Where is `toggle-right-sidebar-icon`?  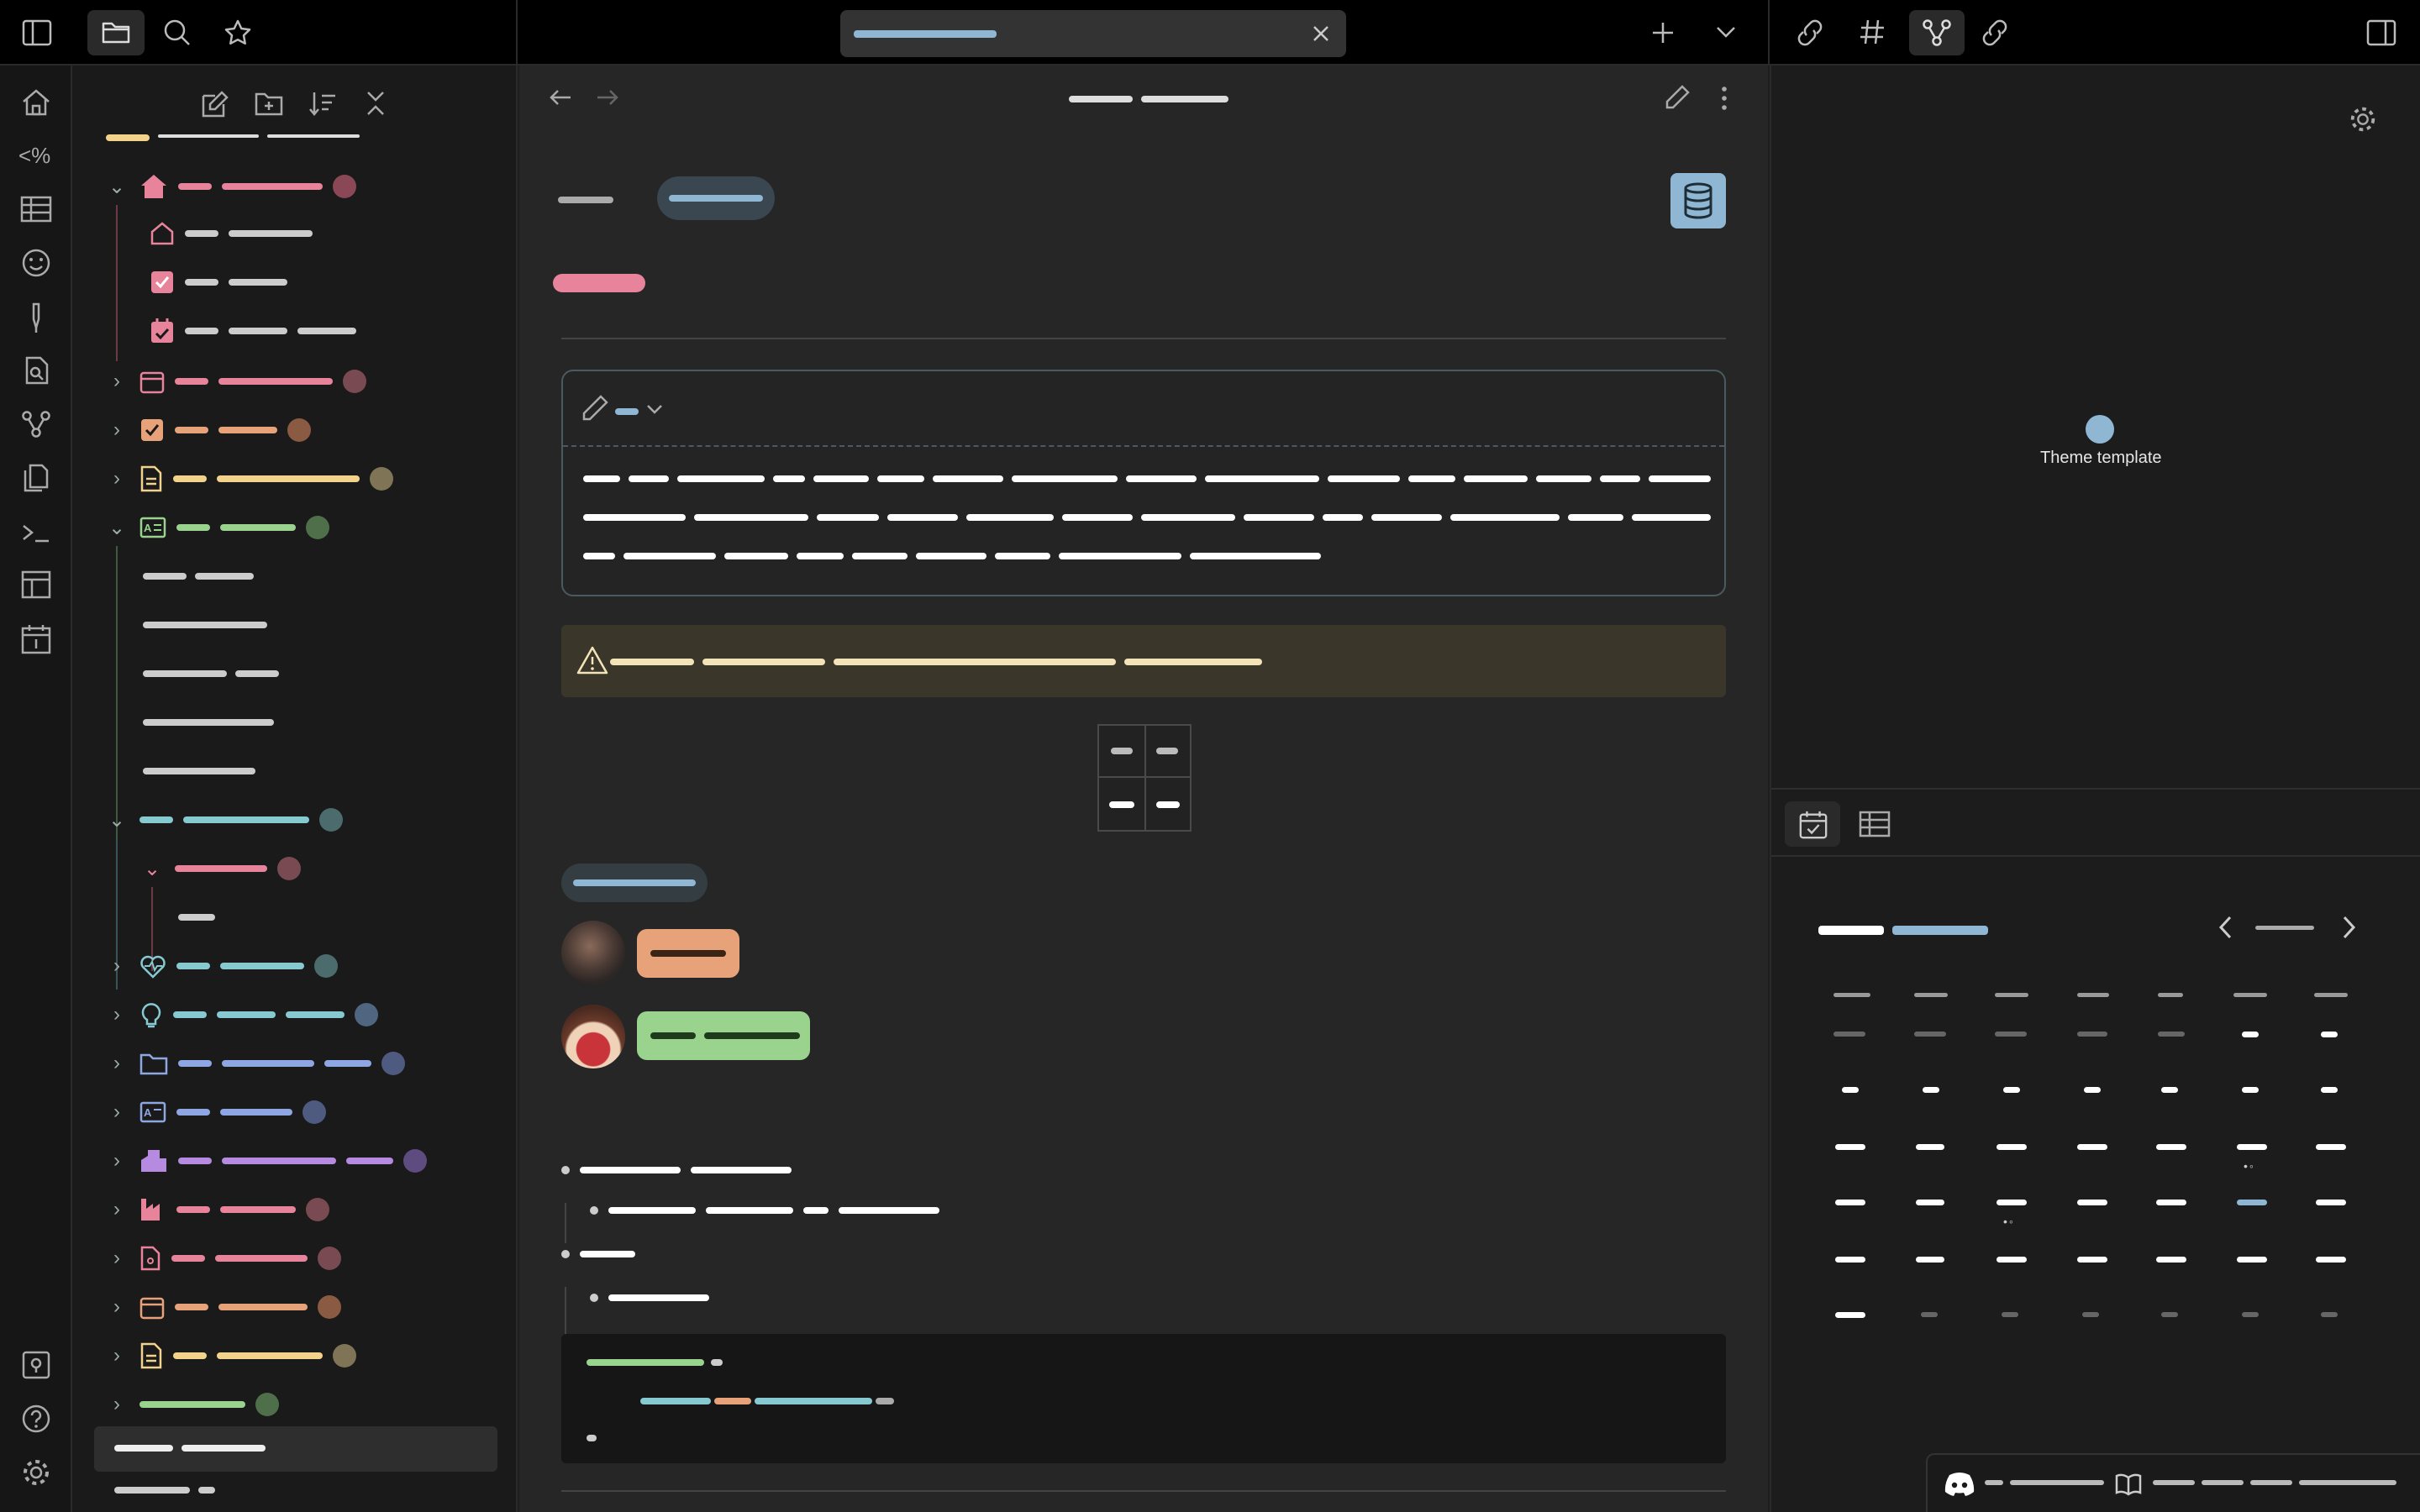
toggle-right-sidebar-icon is located at coordinates (2381, 32).